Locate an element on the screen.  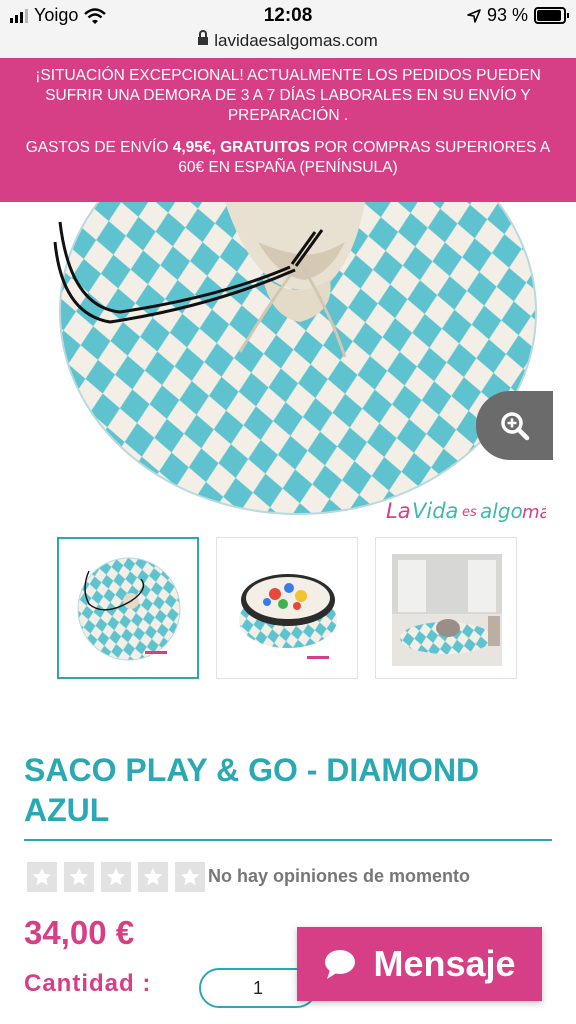
svg-text: más is located at coordinates (534, 512).